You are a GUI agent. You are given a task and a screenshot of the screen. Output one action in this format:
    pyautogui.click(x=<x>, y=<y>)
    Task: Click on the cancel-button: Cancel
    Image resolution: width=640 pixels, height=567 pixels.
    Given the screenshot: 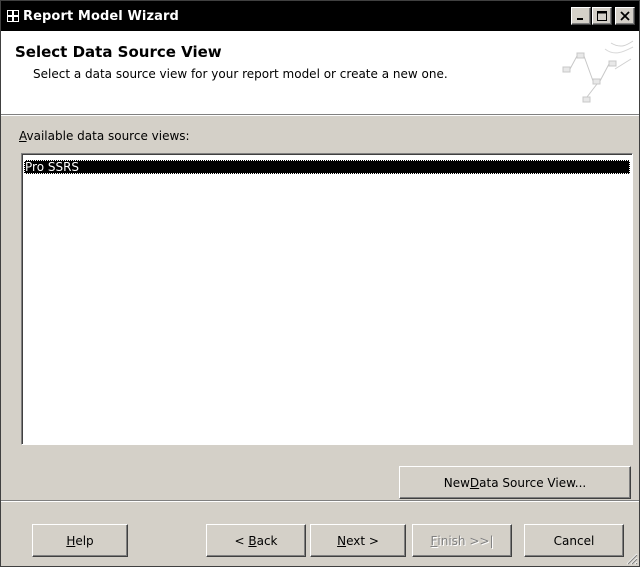 What is the action you would take?
    pyautogui.click(x=574, y=540)
    